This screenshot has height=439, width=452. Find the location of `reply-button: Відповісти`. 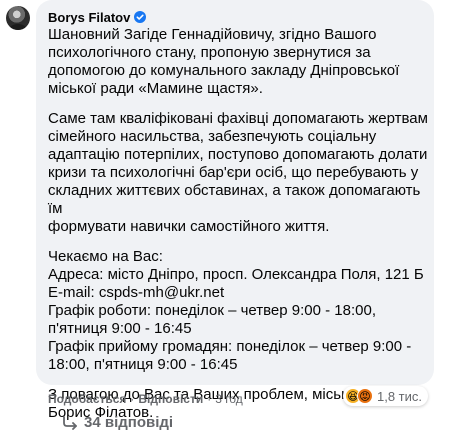

reply-button: Відповісти is located at coordinates (170, 399).